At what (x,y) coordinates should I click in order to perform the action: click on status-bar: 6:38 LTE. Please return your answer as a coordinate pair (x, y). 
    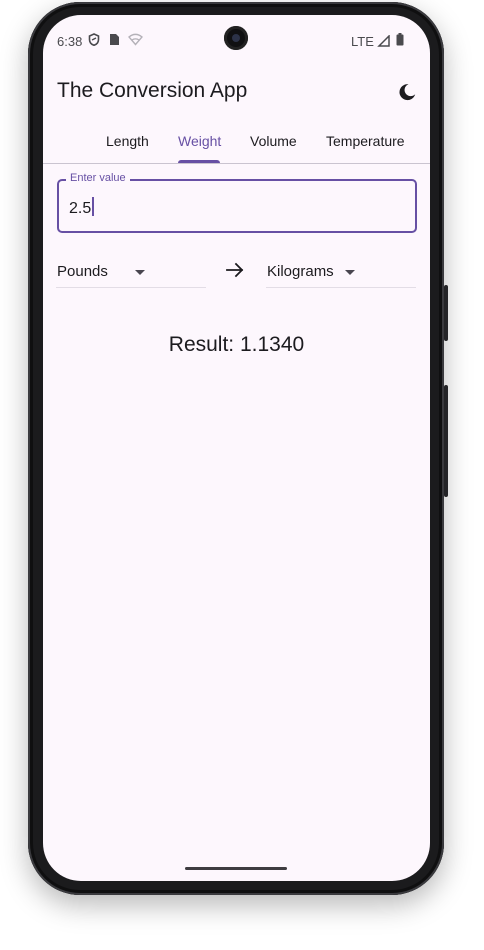
    Looking at the image, I should click on (236, 40).